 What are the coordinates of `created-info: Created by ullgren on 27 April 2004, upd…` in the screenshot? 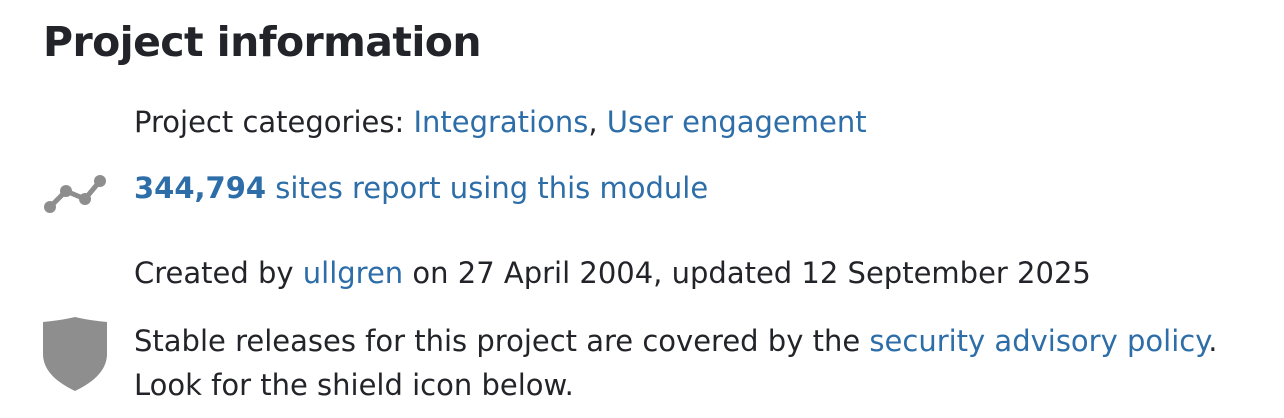 It's located at (612, 273).